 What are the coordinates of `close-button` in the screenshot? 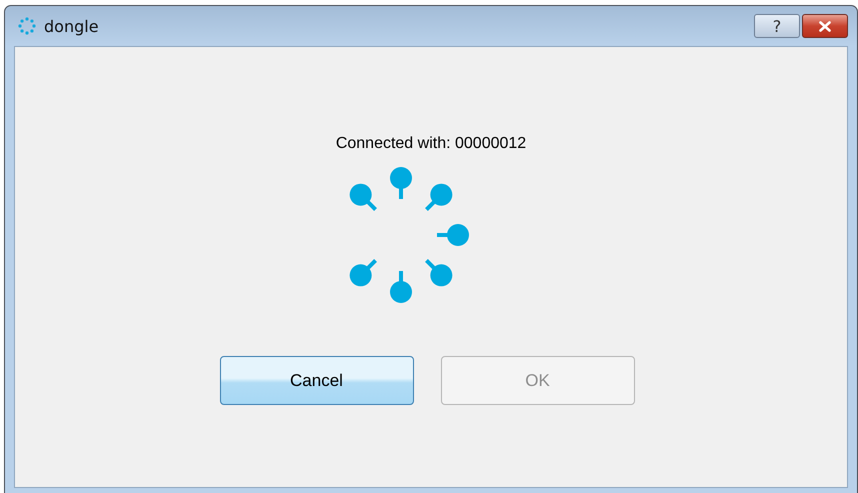 It's located at (825, 26).